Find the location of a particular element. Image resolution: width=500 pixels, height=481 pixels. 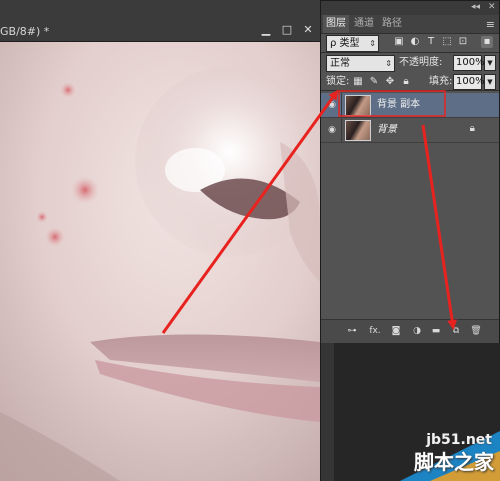

blend-mode-select: 正常 ⇕ is located at coordinates (360, 63).